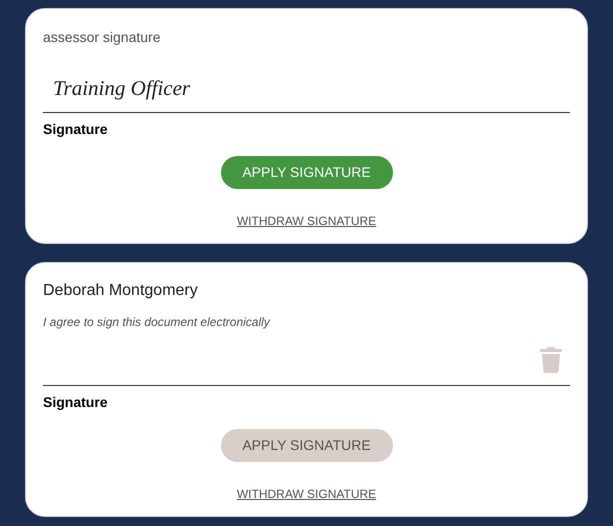 The image size is (613, 526). Describe the element at coordinates (157, 322) in the screenshot. I see `consent-text: I agree to sign this document electronically` at that location.